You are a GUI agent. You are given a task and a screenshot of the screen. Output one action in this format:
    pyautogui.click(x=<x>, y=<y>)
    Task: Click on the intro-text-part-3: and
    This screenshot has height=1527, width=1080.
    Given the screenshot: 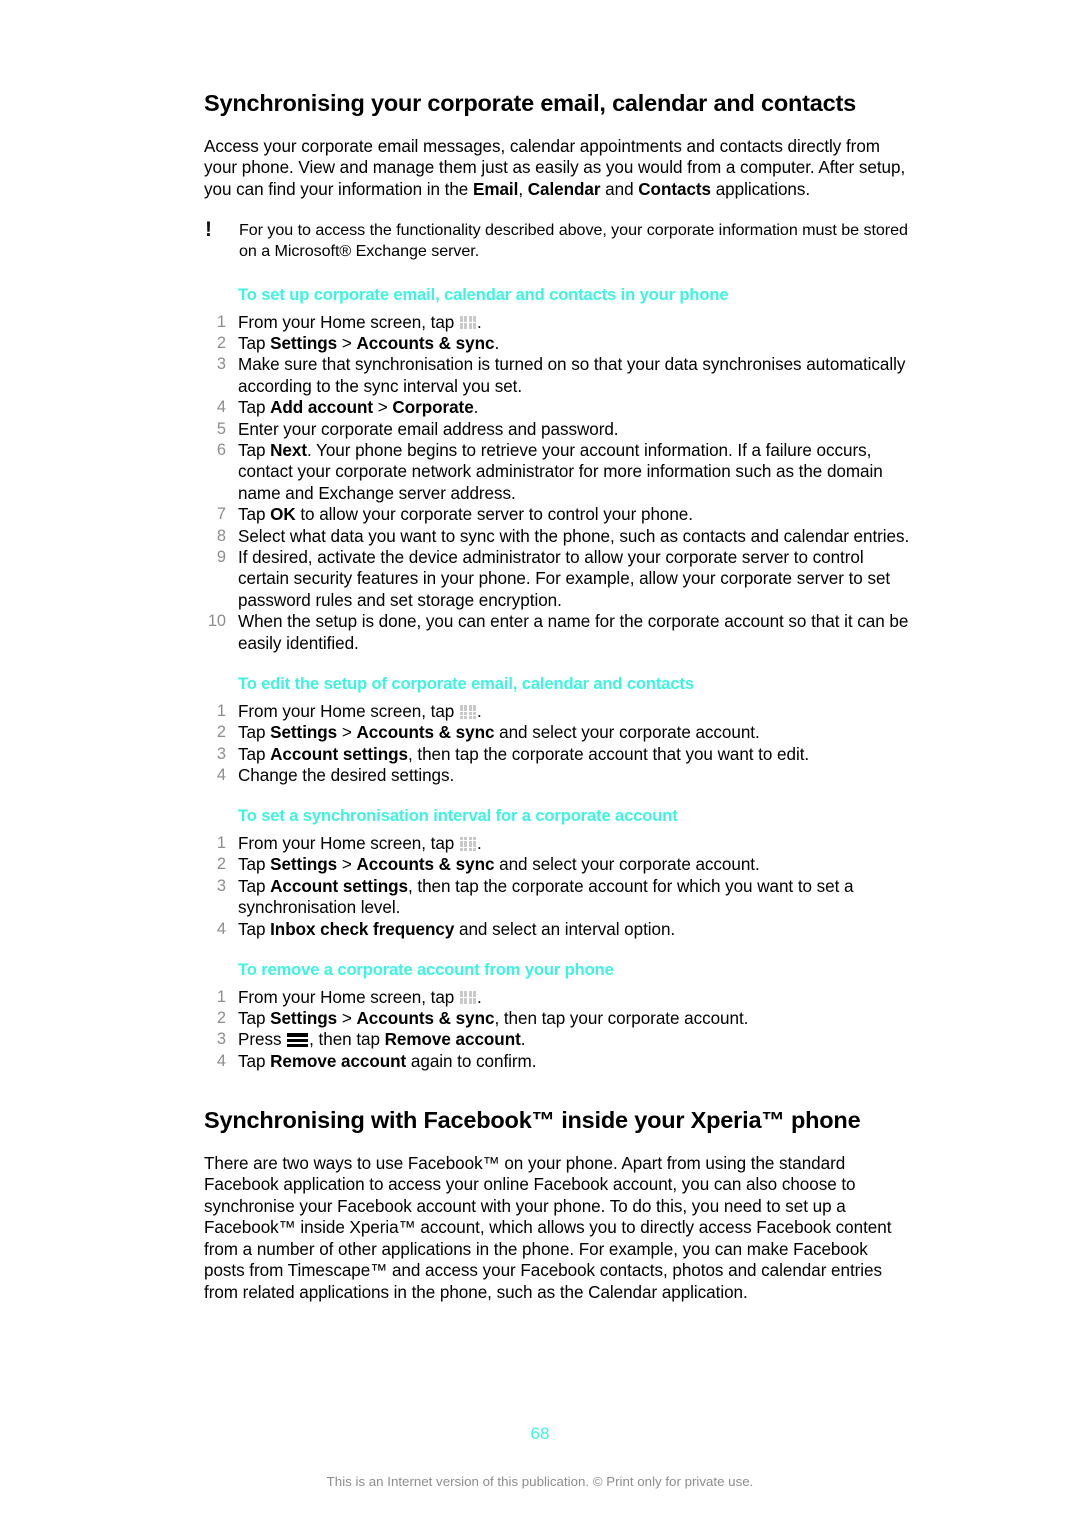 What is the action you would take?
    pyautogui.click(x=619, y=189)
    